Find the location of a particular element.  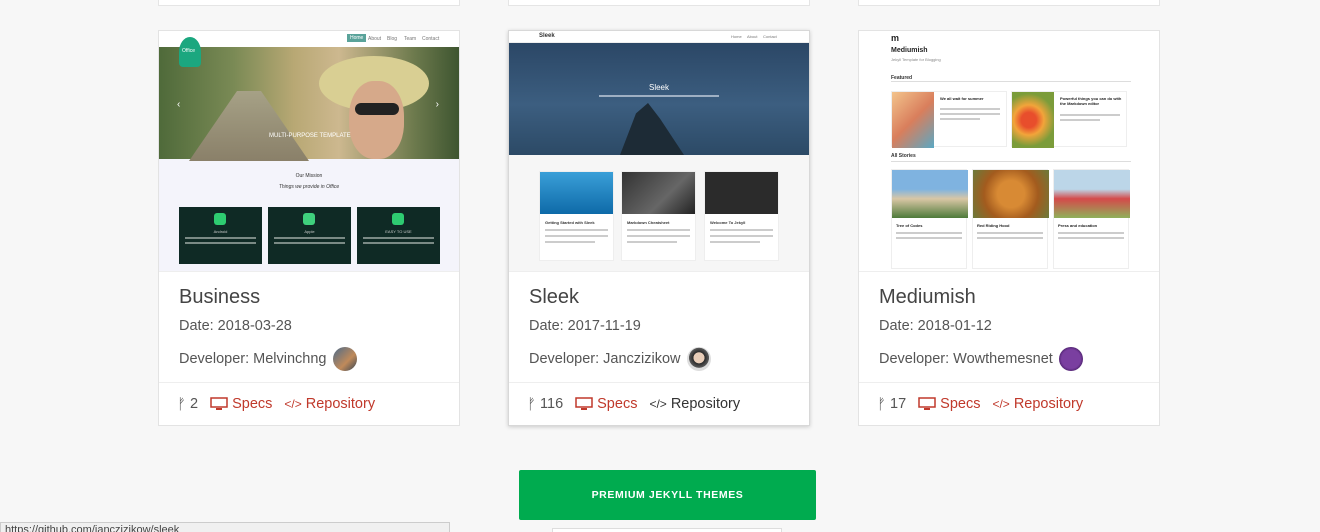

developer-name: Developer: Melvinchng is located at coordinates (253, 359).